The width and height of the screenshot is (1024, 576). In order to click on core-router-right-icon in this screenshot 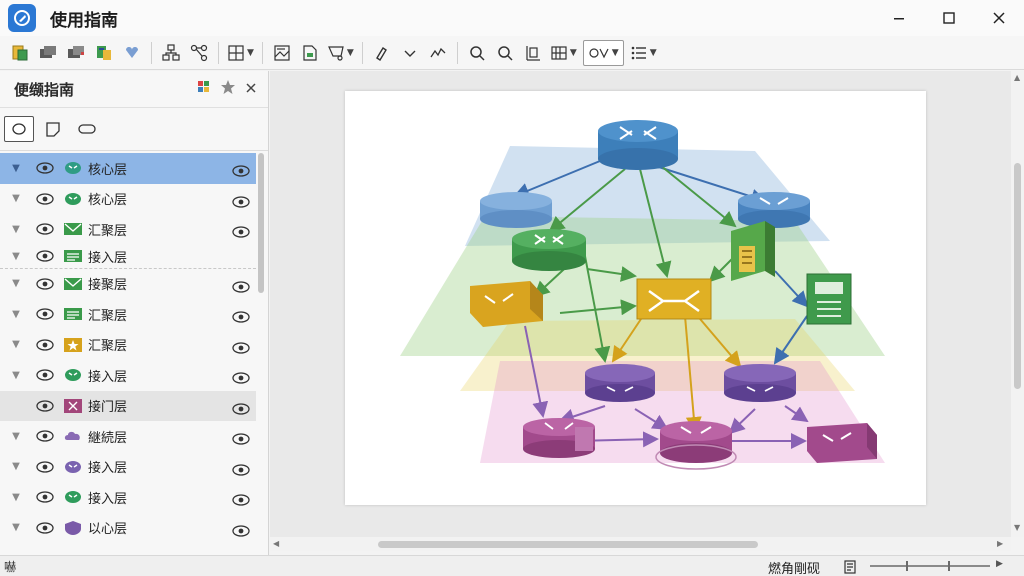, I will do `click(774, 210)`.